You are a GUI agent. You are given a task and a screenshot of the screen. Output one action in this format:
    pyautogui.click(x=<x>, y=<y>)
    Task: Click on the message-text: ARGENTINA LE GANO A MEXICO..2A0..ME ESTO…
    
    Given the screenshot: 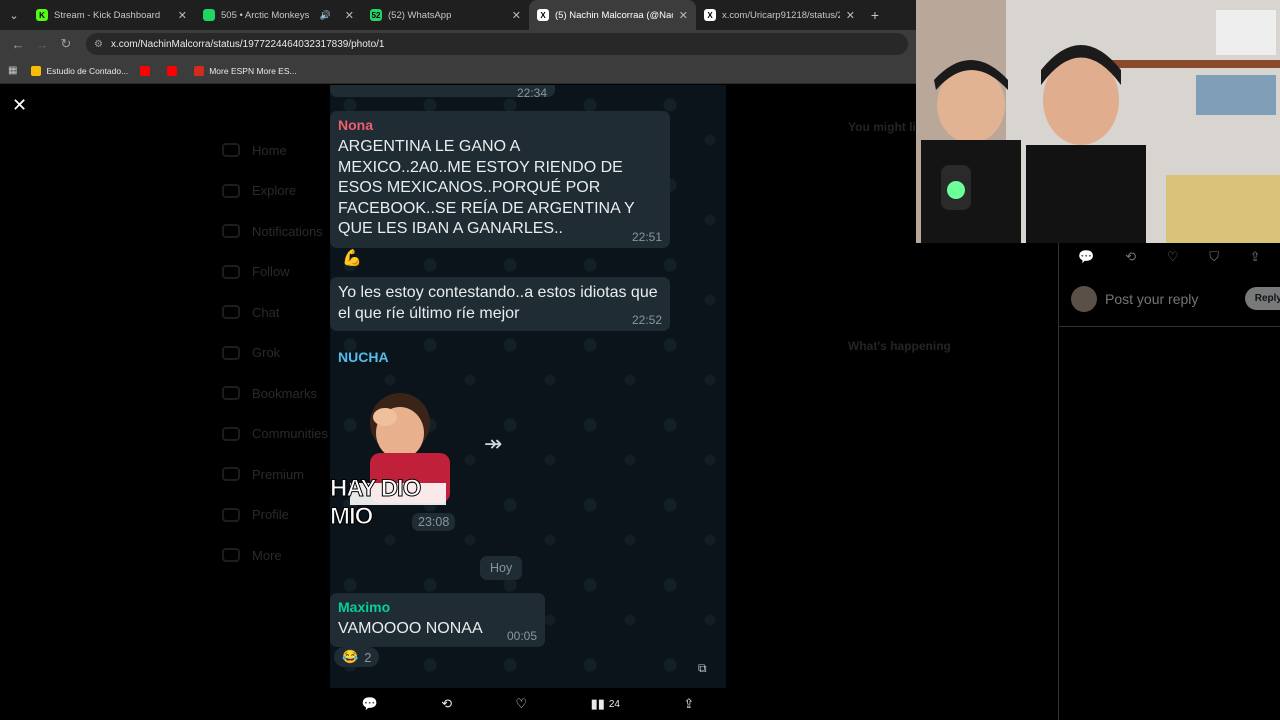 What is the action you would take?
    pyautogui.click(x=486, y=187)
    